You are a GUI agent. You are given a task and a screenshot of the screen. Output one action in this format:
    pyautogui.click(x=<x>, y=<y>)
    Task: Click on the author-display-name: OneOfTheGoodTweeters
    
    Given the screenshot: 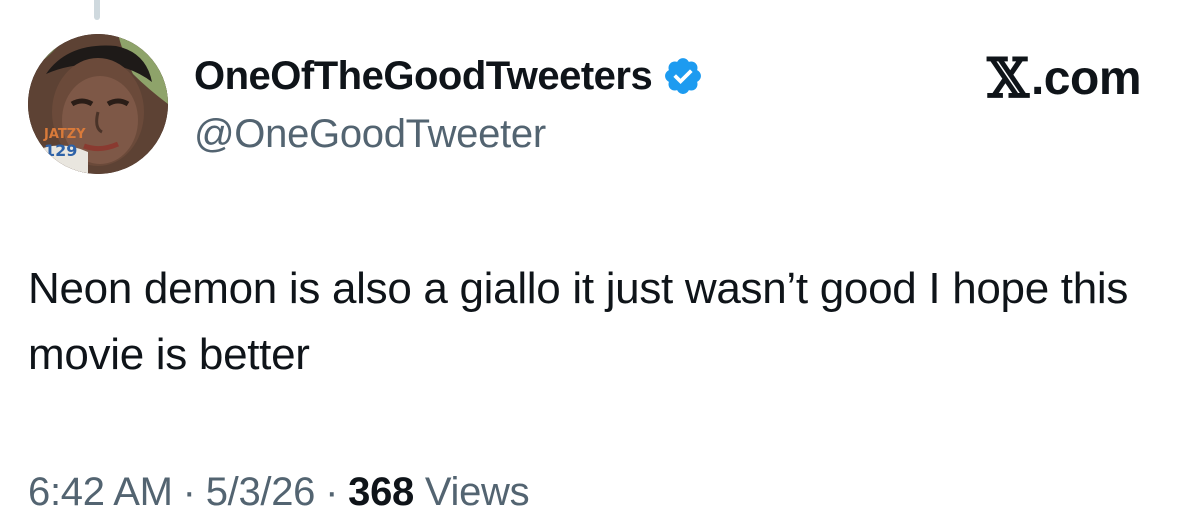 What is the action you would take?
    pyautogui.click(x=423, y=76)
    